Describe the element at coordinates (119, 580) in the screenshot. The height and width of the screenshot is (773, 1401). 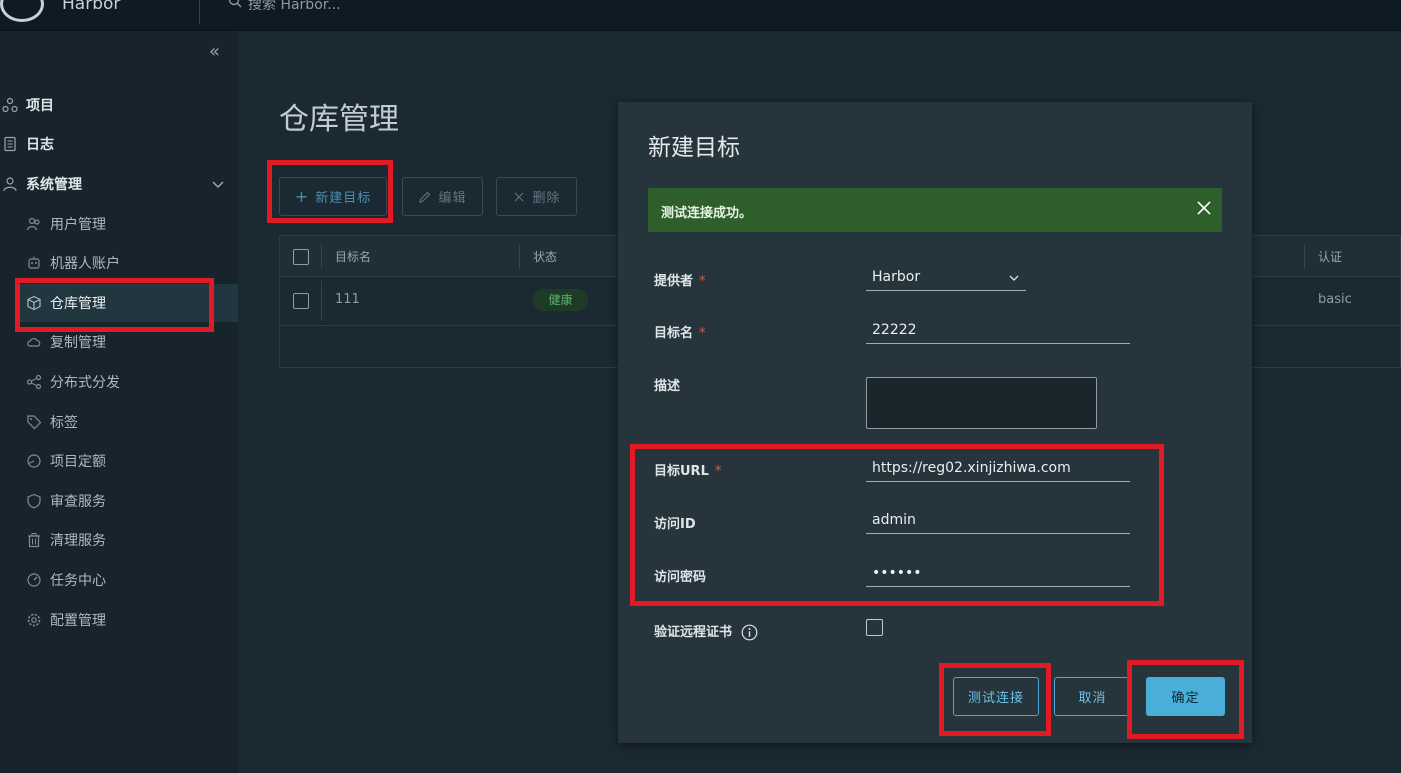
I see `sidebar-item-job-service: 任务中心` at that location.